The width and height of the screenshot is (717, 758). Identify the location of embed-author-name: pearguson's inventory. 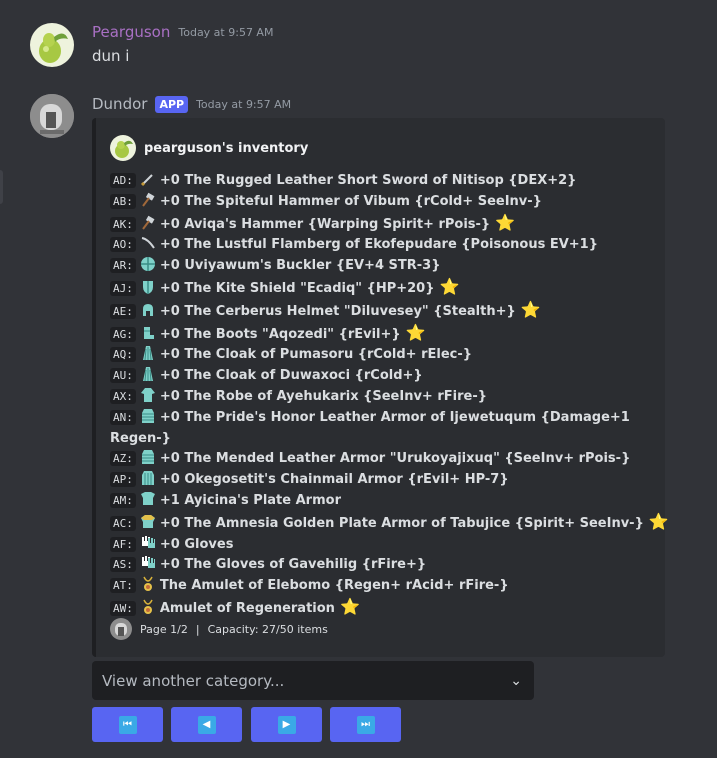
(226, 148).